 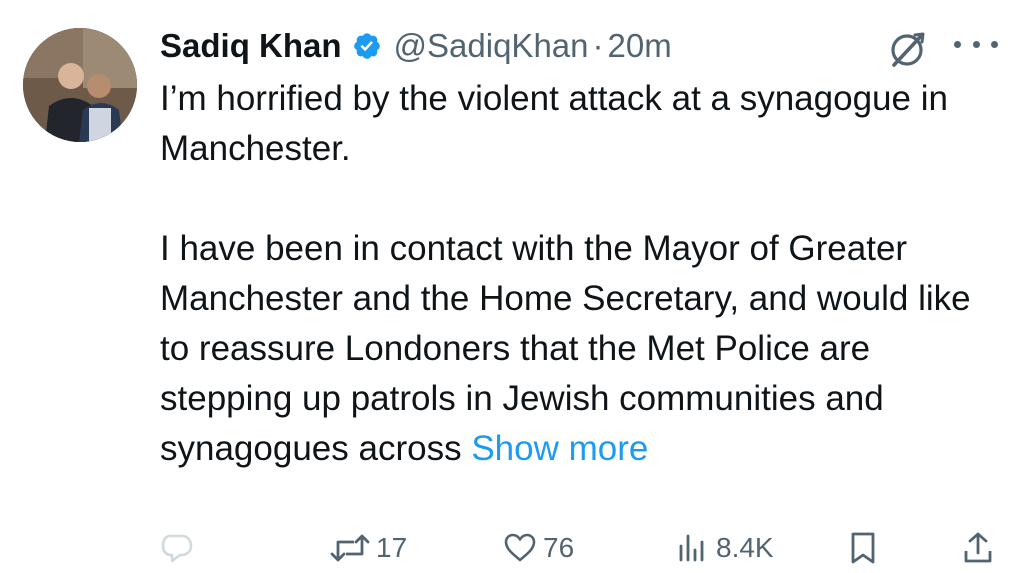 I want to click on retweet-count: 17, so click(x=392, y=547).